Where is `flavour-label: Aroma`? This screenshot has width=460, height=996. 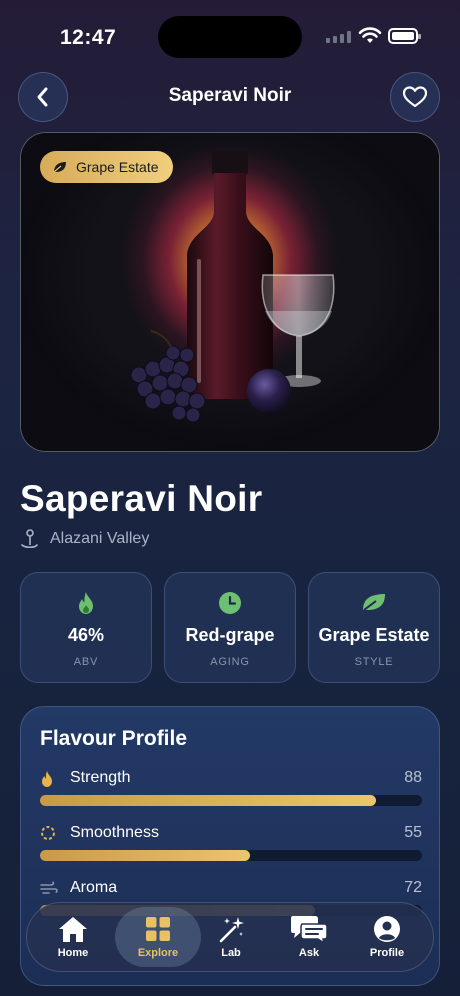 flavour-label: Aroma is located at coordinates (94, 887).